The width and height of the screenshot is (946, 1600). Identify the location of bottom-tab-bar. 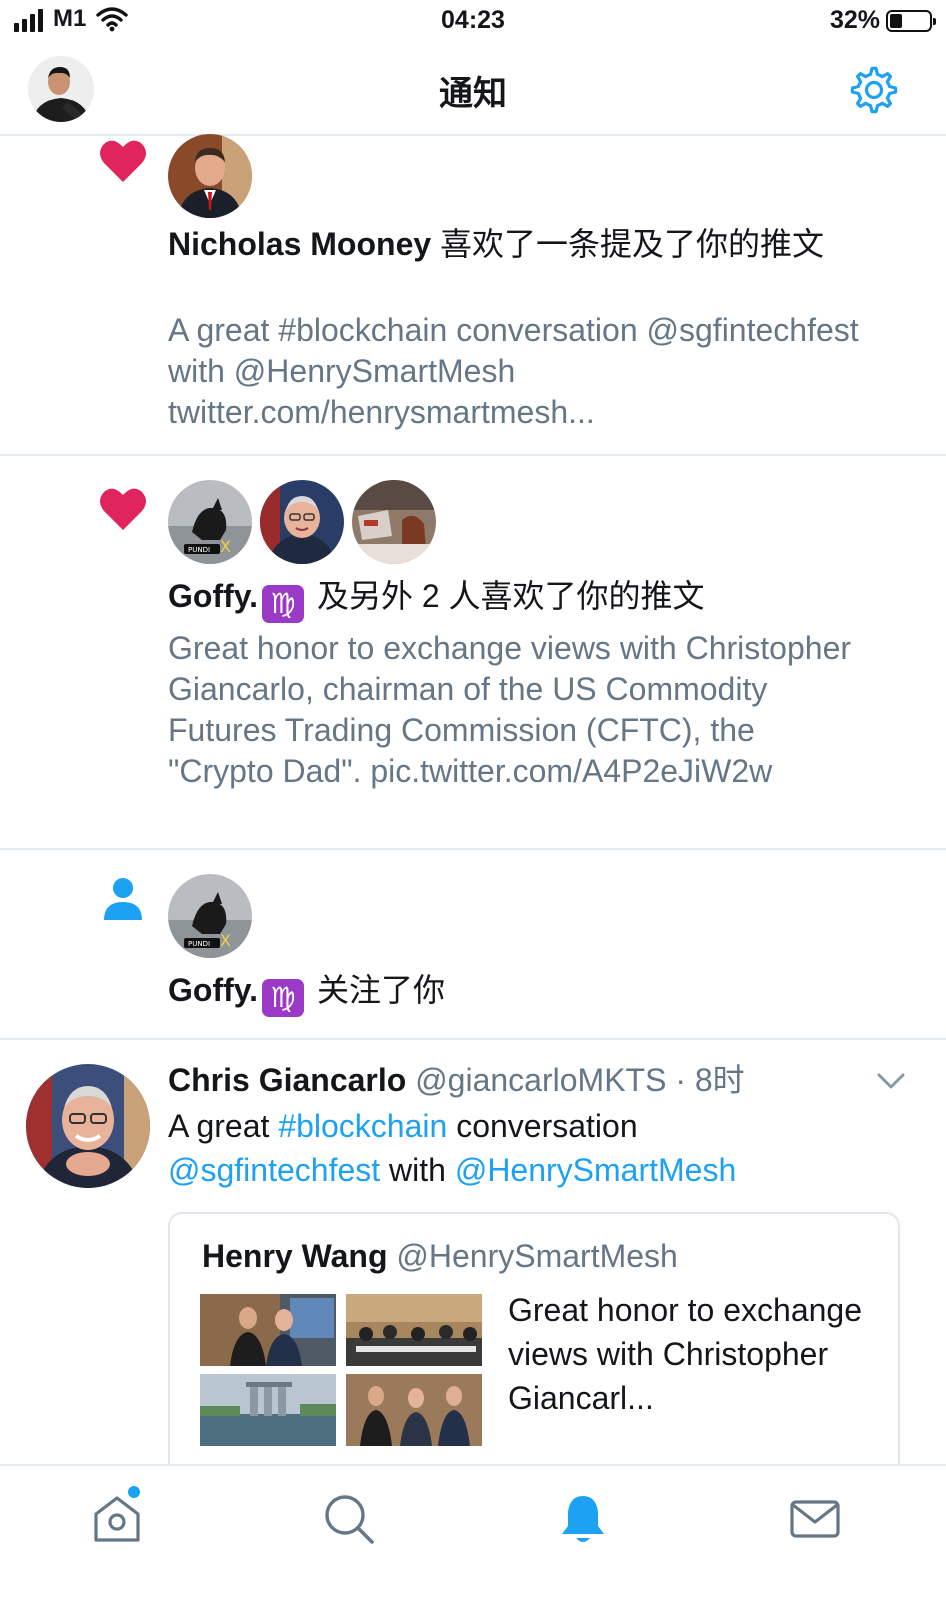
(473, 1532).